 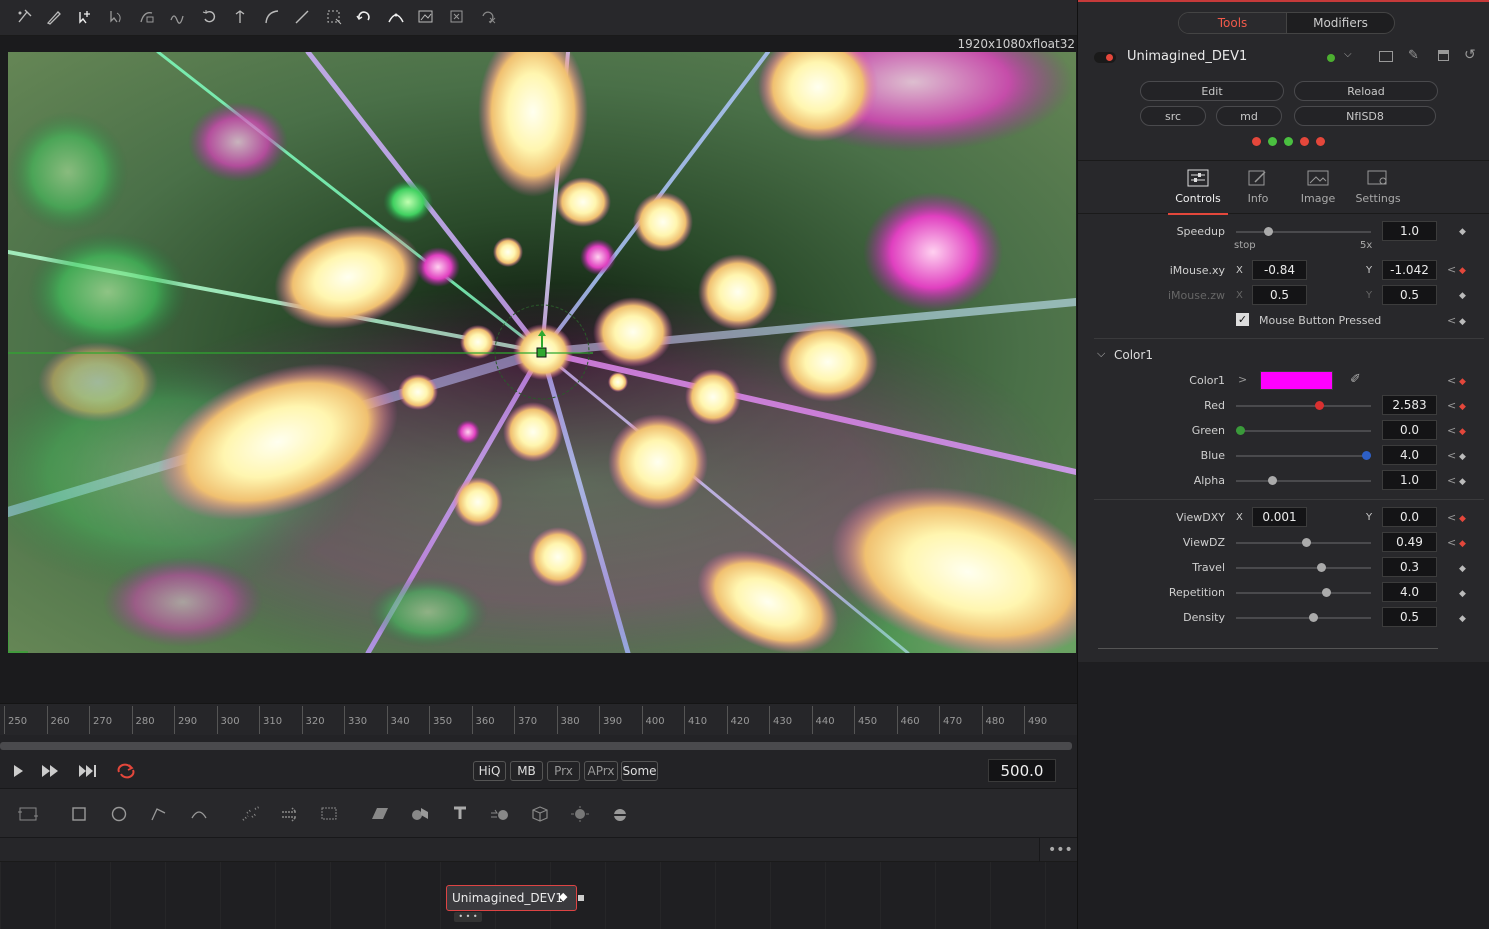 What do you see at coordinates (79, 814) in the screenshot?
I see `rectangle-mask-icon` at bounding box center [79, 814].